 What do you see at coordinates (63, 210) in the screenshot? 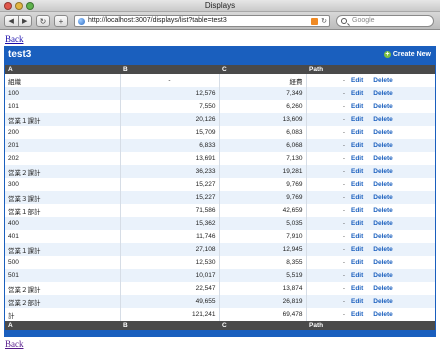
I see `cell-a: 営業１部計` at bounding box center [63, 210].